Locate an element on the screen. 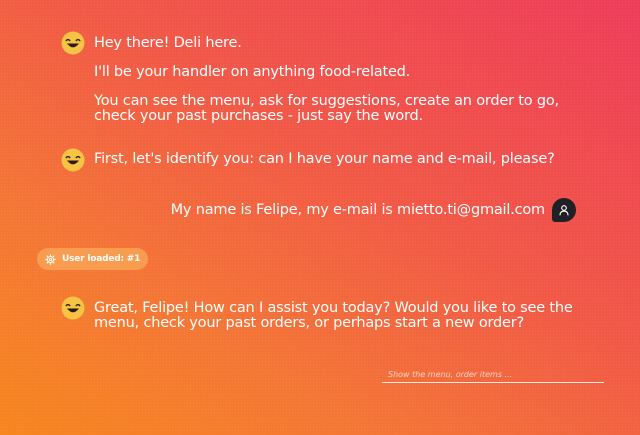  message-composer is located at coordinates (493, 373).